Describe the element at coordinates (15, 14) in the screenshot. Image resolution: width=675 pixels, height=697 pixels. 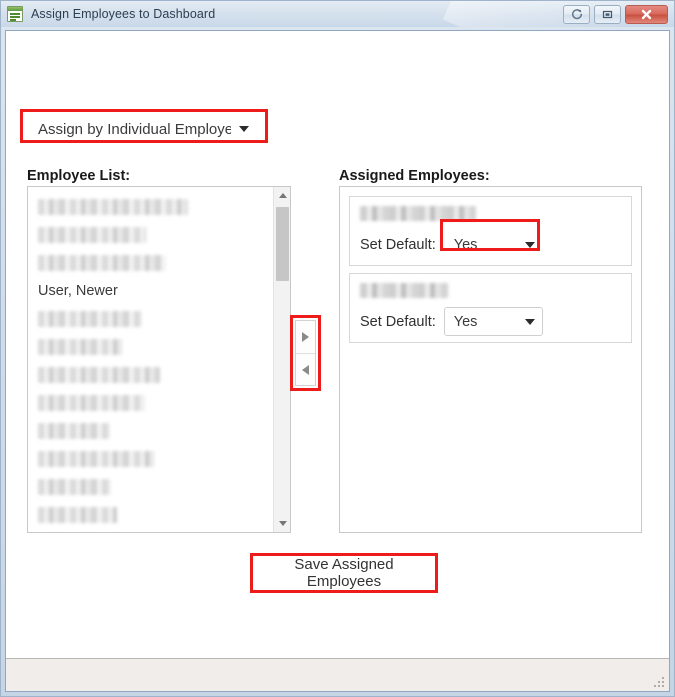
I see `document-window-icon` at that location.